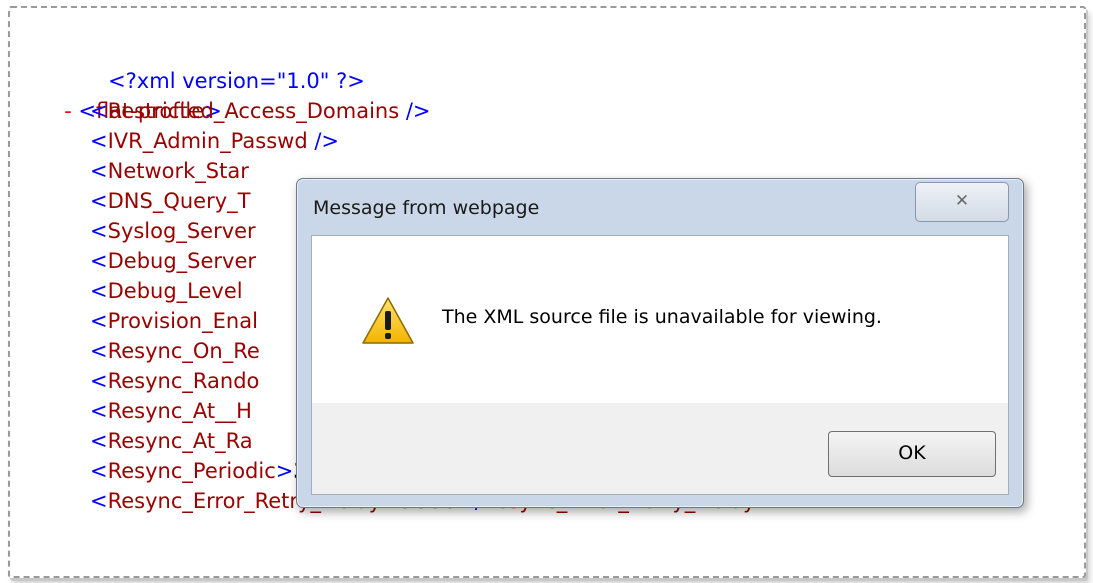 This screenshot has width=1093, height=583. Describe the element at coordinates (178, 171) in the screenshot. I see `xml-tag-name: Network_Star` at that location.